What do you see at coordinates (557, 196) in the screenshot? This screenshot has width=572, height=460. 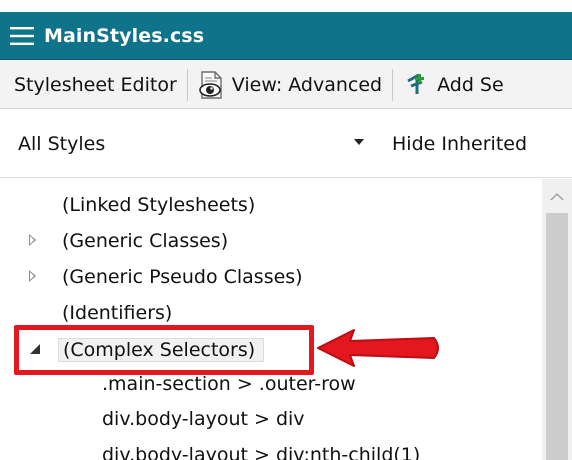 I see `scroll-up-arrow-icon` at bounding box center [557, 196].